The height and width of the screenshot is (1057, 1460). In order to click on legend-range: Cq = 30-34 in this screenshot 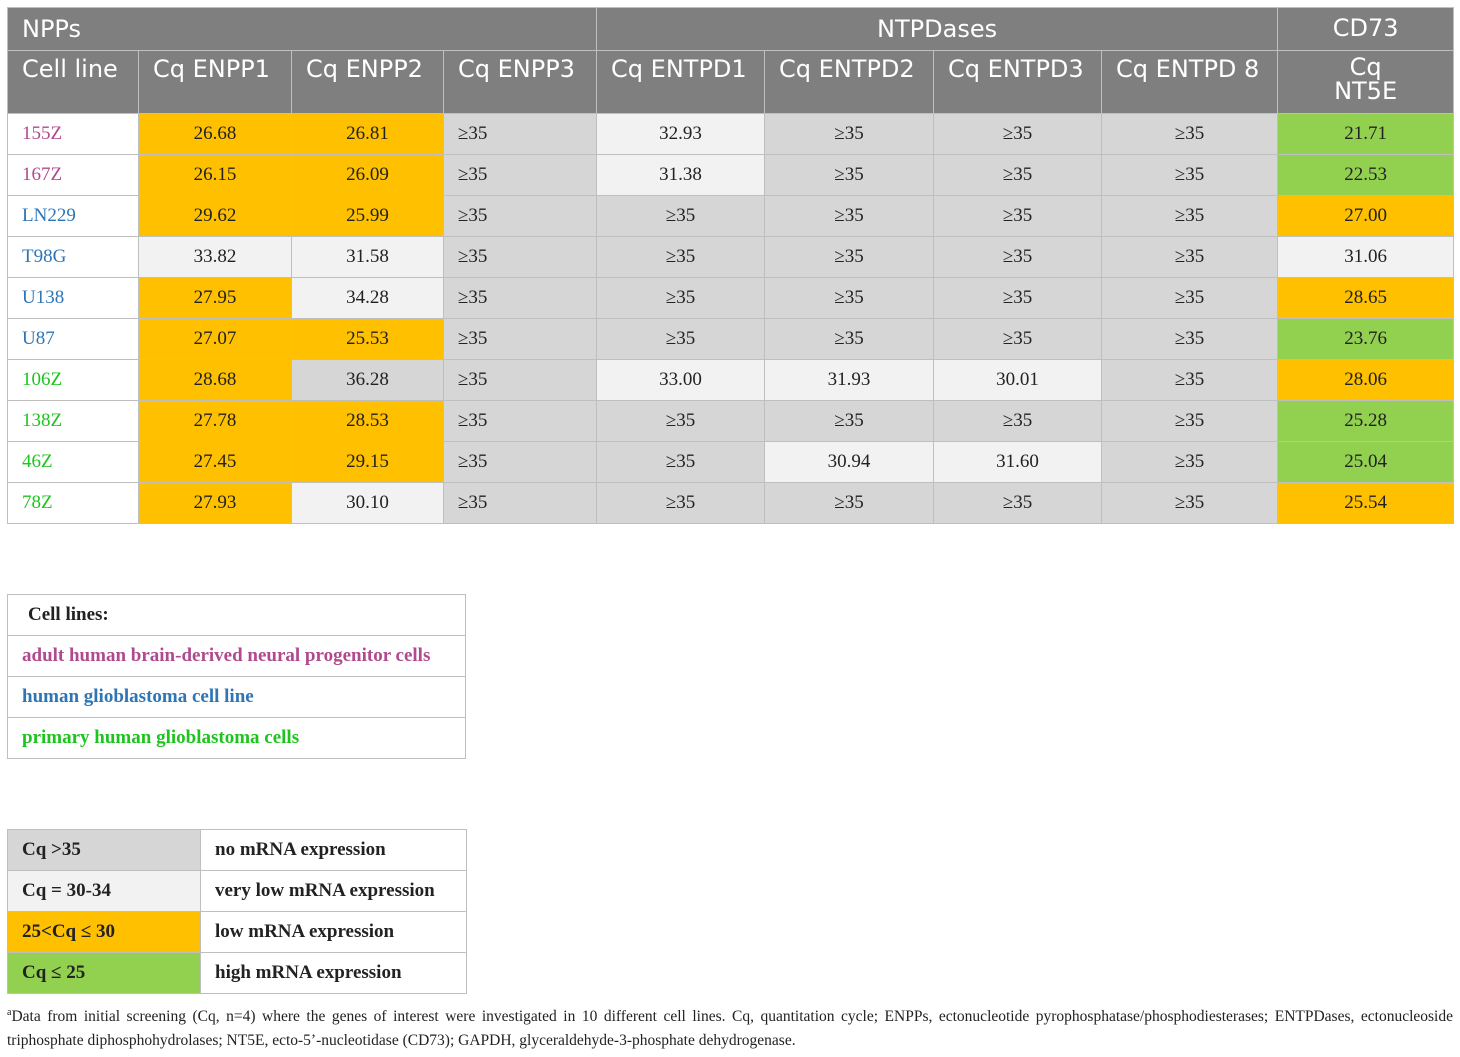, I will do `click(104, 891)`.